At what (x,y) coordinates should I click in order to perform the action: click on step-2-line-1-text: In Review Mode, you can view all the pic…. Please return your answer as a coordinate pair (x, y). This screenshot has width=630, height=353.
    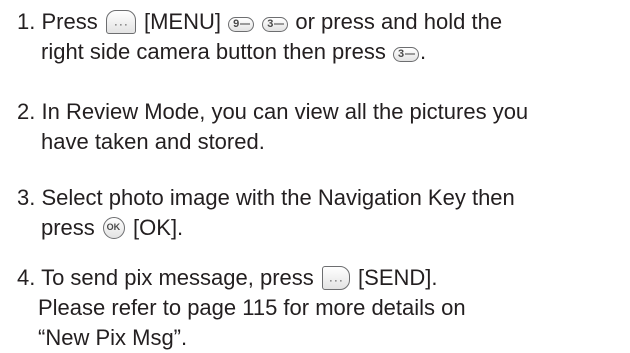
    Looking at the image, I should click on (285, 111).